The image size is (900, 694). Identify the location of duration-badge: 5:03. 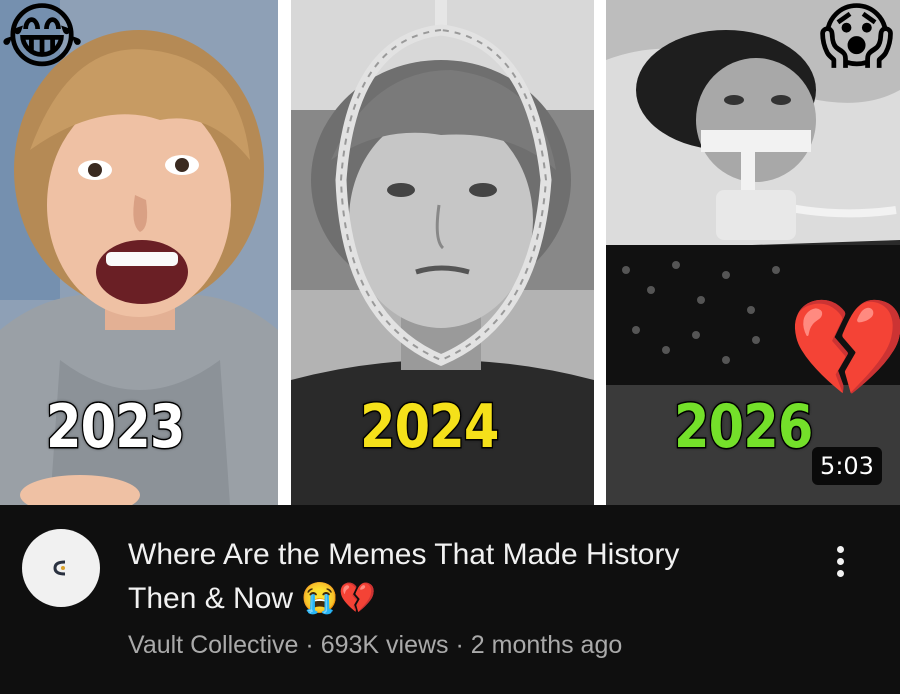
(847, 466).